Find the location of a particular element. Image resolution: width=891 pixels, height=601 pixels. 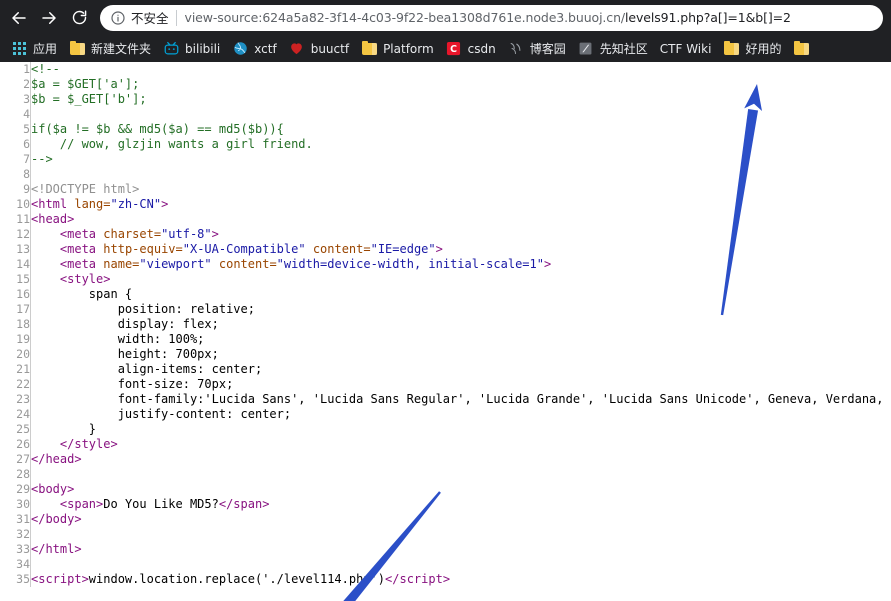

source-line: 2 $a = $GET['a']; is located at coordinates (445, 84).